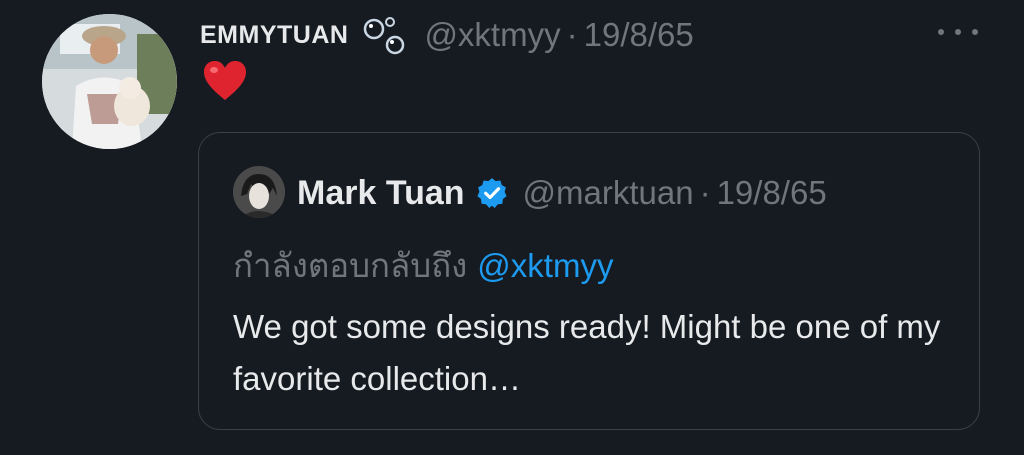 This screenshot has height=455, width=1024. I want to click on quoted-author-avatar, so click(259, 192).